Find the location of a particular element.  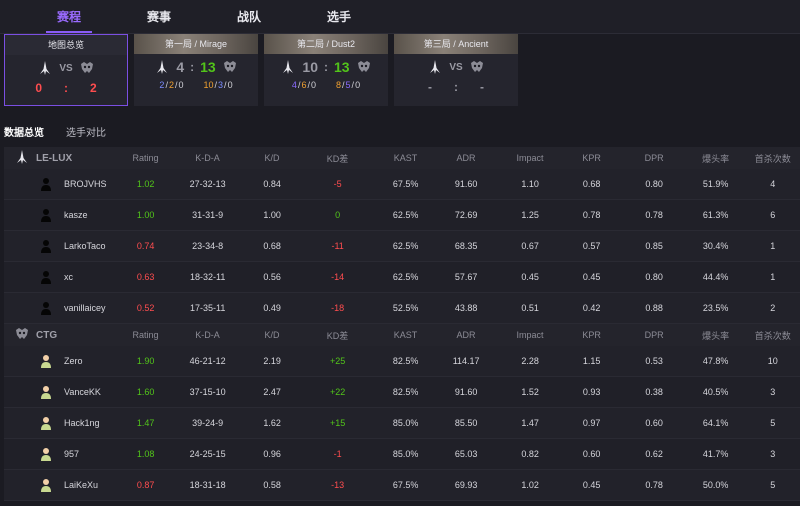

cell-kd: 2.19 is located at coordinates (272, 361).